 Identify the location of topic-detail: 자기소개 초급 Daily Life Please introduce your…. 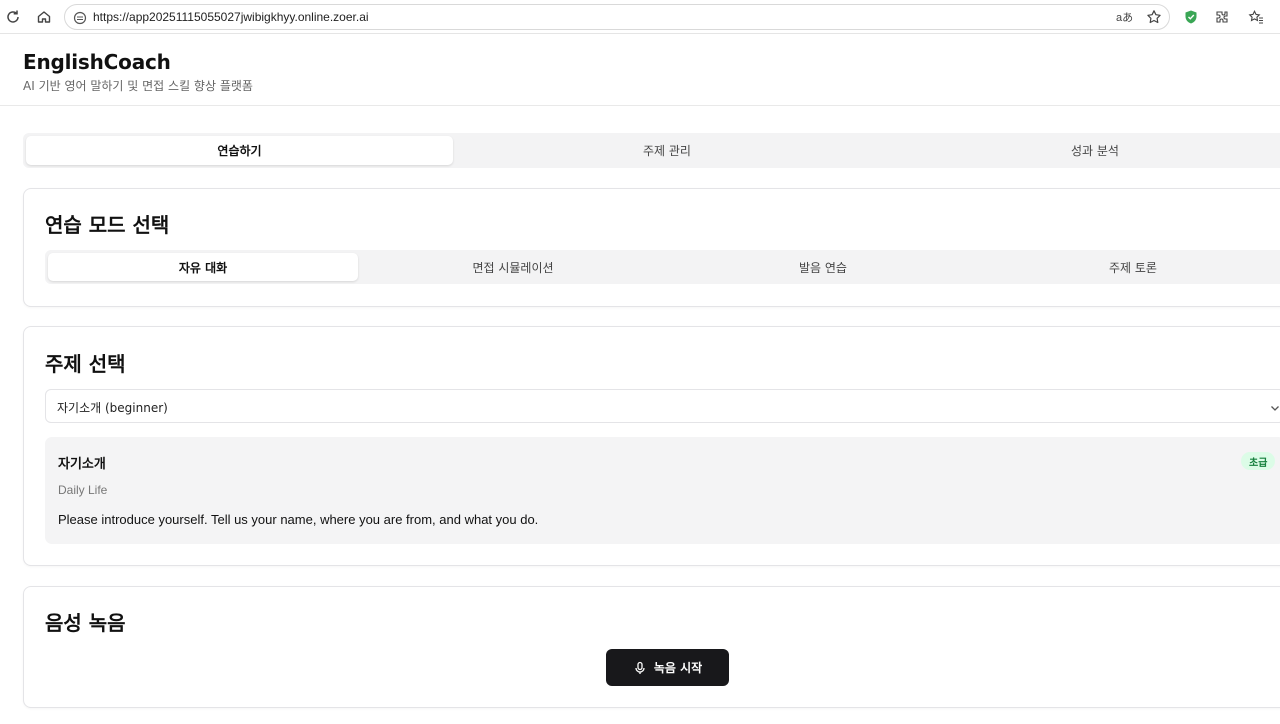
(662, 490).